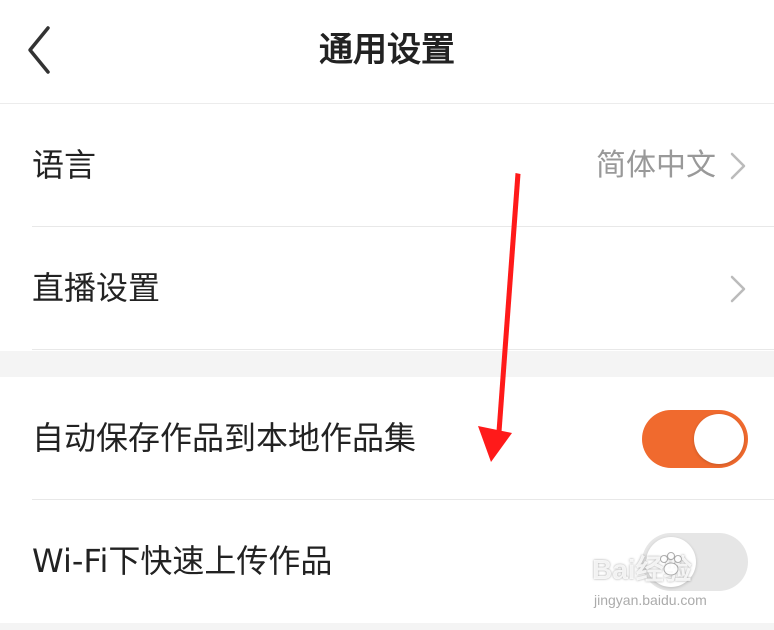 This screenshot has width=774, height=630. I want to click on wifi-upload-toggle, so click(695, 562).